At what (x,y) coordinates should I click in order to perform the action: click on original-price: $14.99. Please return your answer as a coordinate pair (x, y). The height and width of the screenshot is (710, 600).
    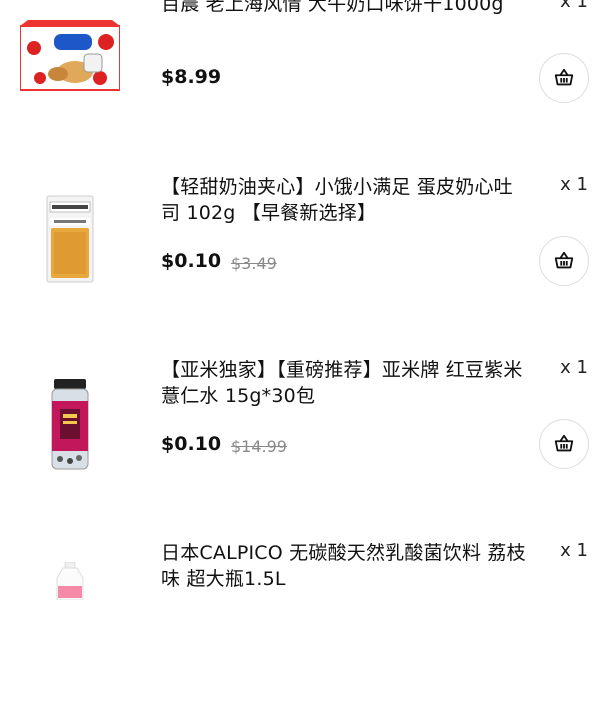
    Looking at the image, I should click on (259, 446).